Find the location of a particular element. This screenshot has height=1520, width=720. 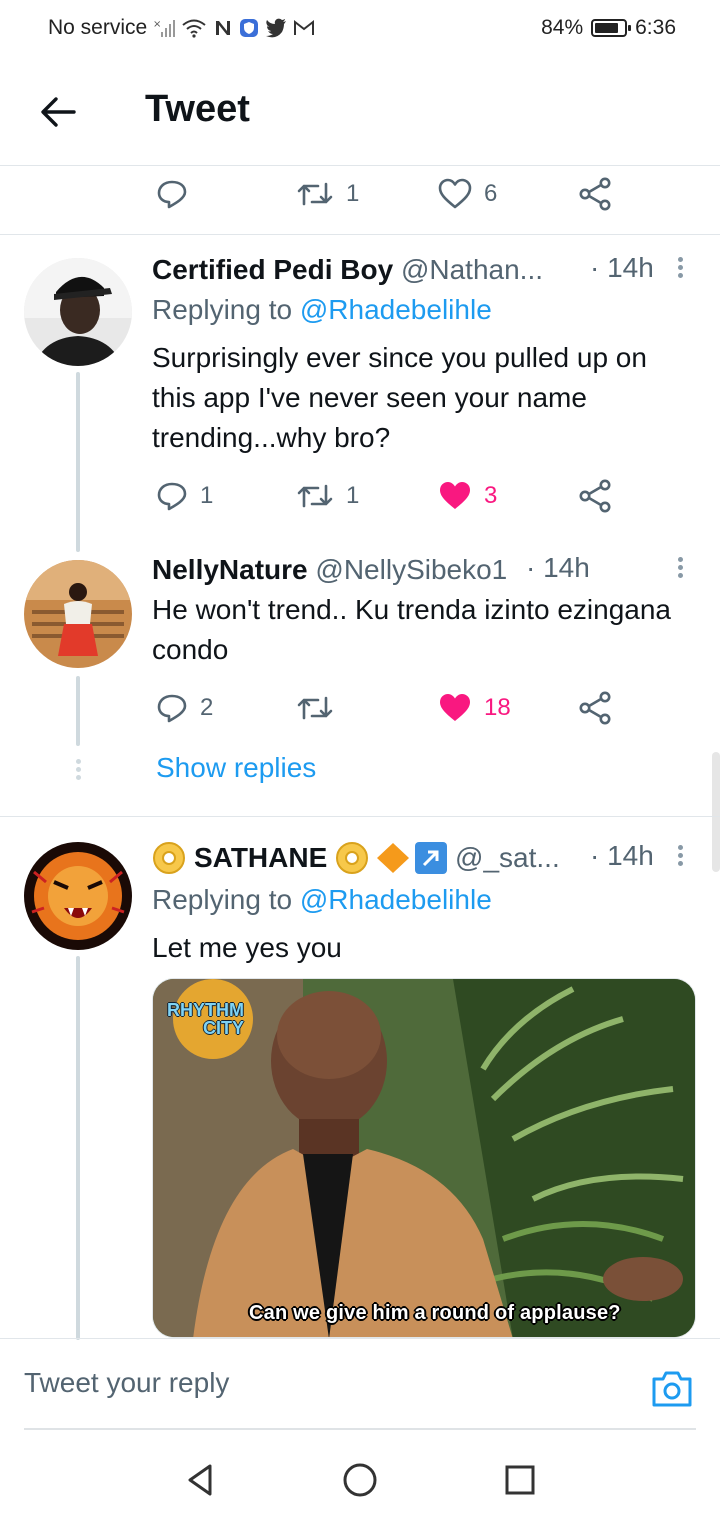

retweet-button is located at coordinates (315, 708).